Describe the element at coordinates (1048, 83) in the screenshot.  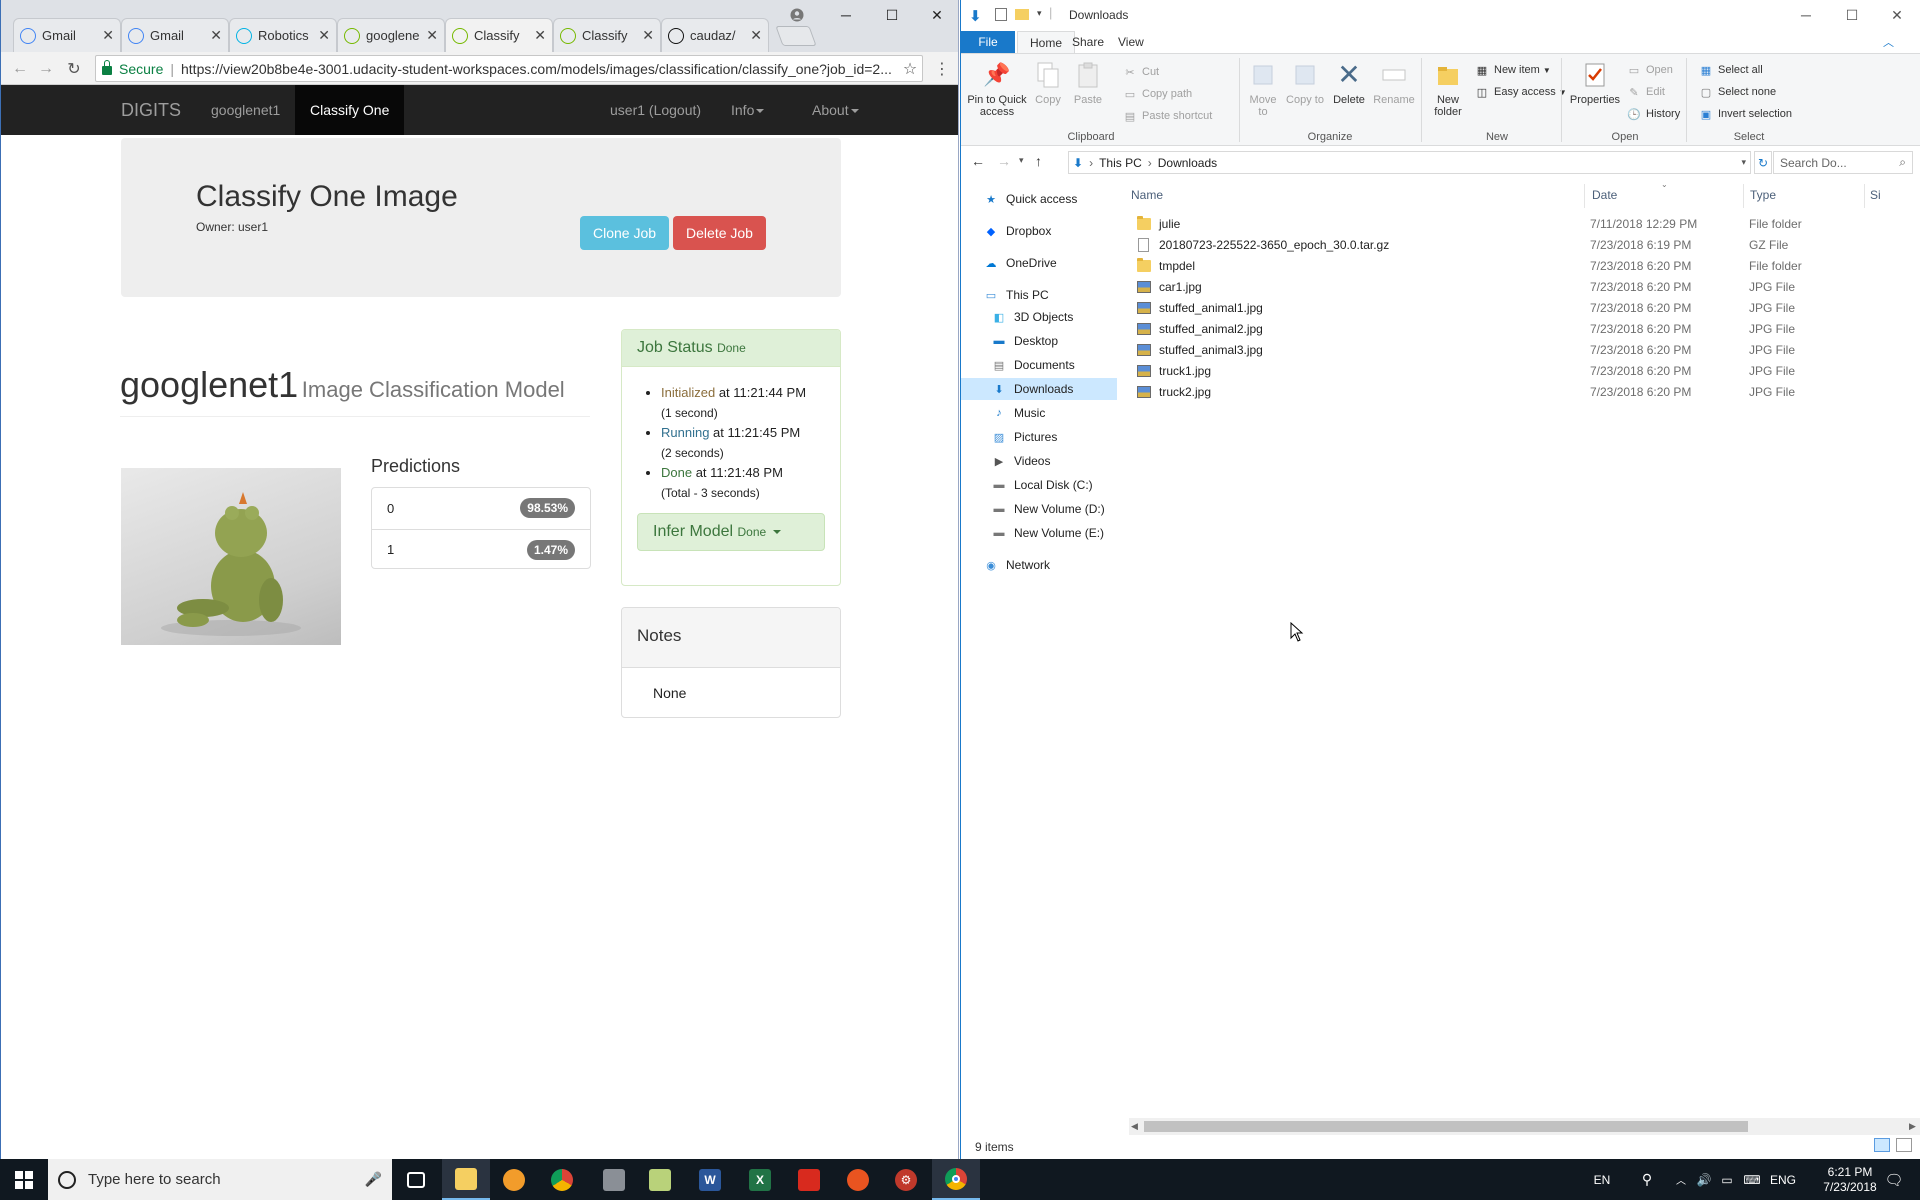
I see `copy-button: Copy` at that location.